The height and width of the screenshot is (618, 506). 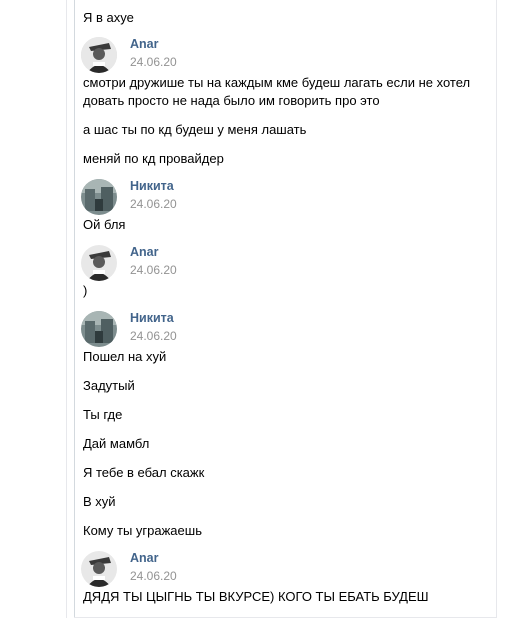 What do you see at coordinates (104, 224) in the screenshot?
I see `message-text: Ой бля` at bounding box center [104, 224].